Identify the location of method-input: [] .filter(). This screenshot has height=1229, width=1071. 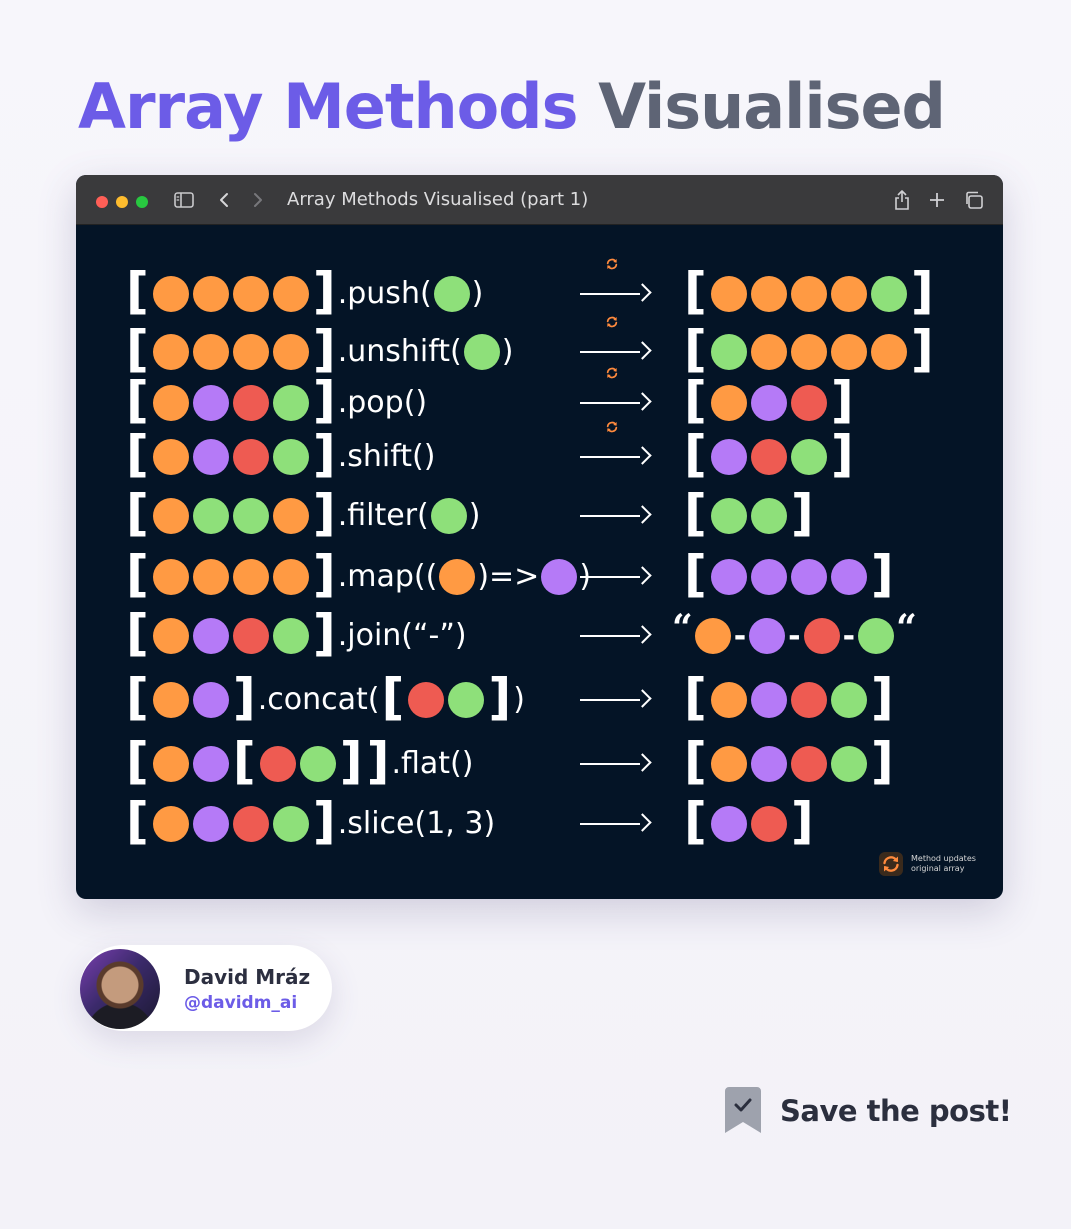
(302, 516).